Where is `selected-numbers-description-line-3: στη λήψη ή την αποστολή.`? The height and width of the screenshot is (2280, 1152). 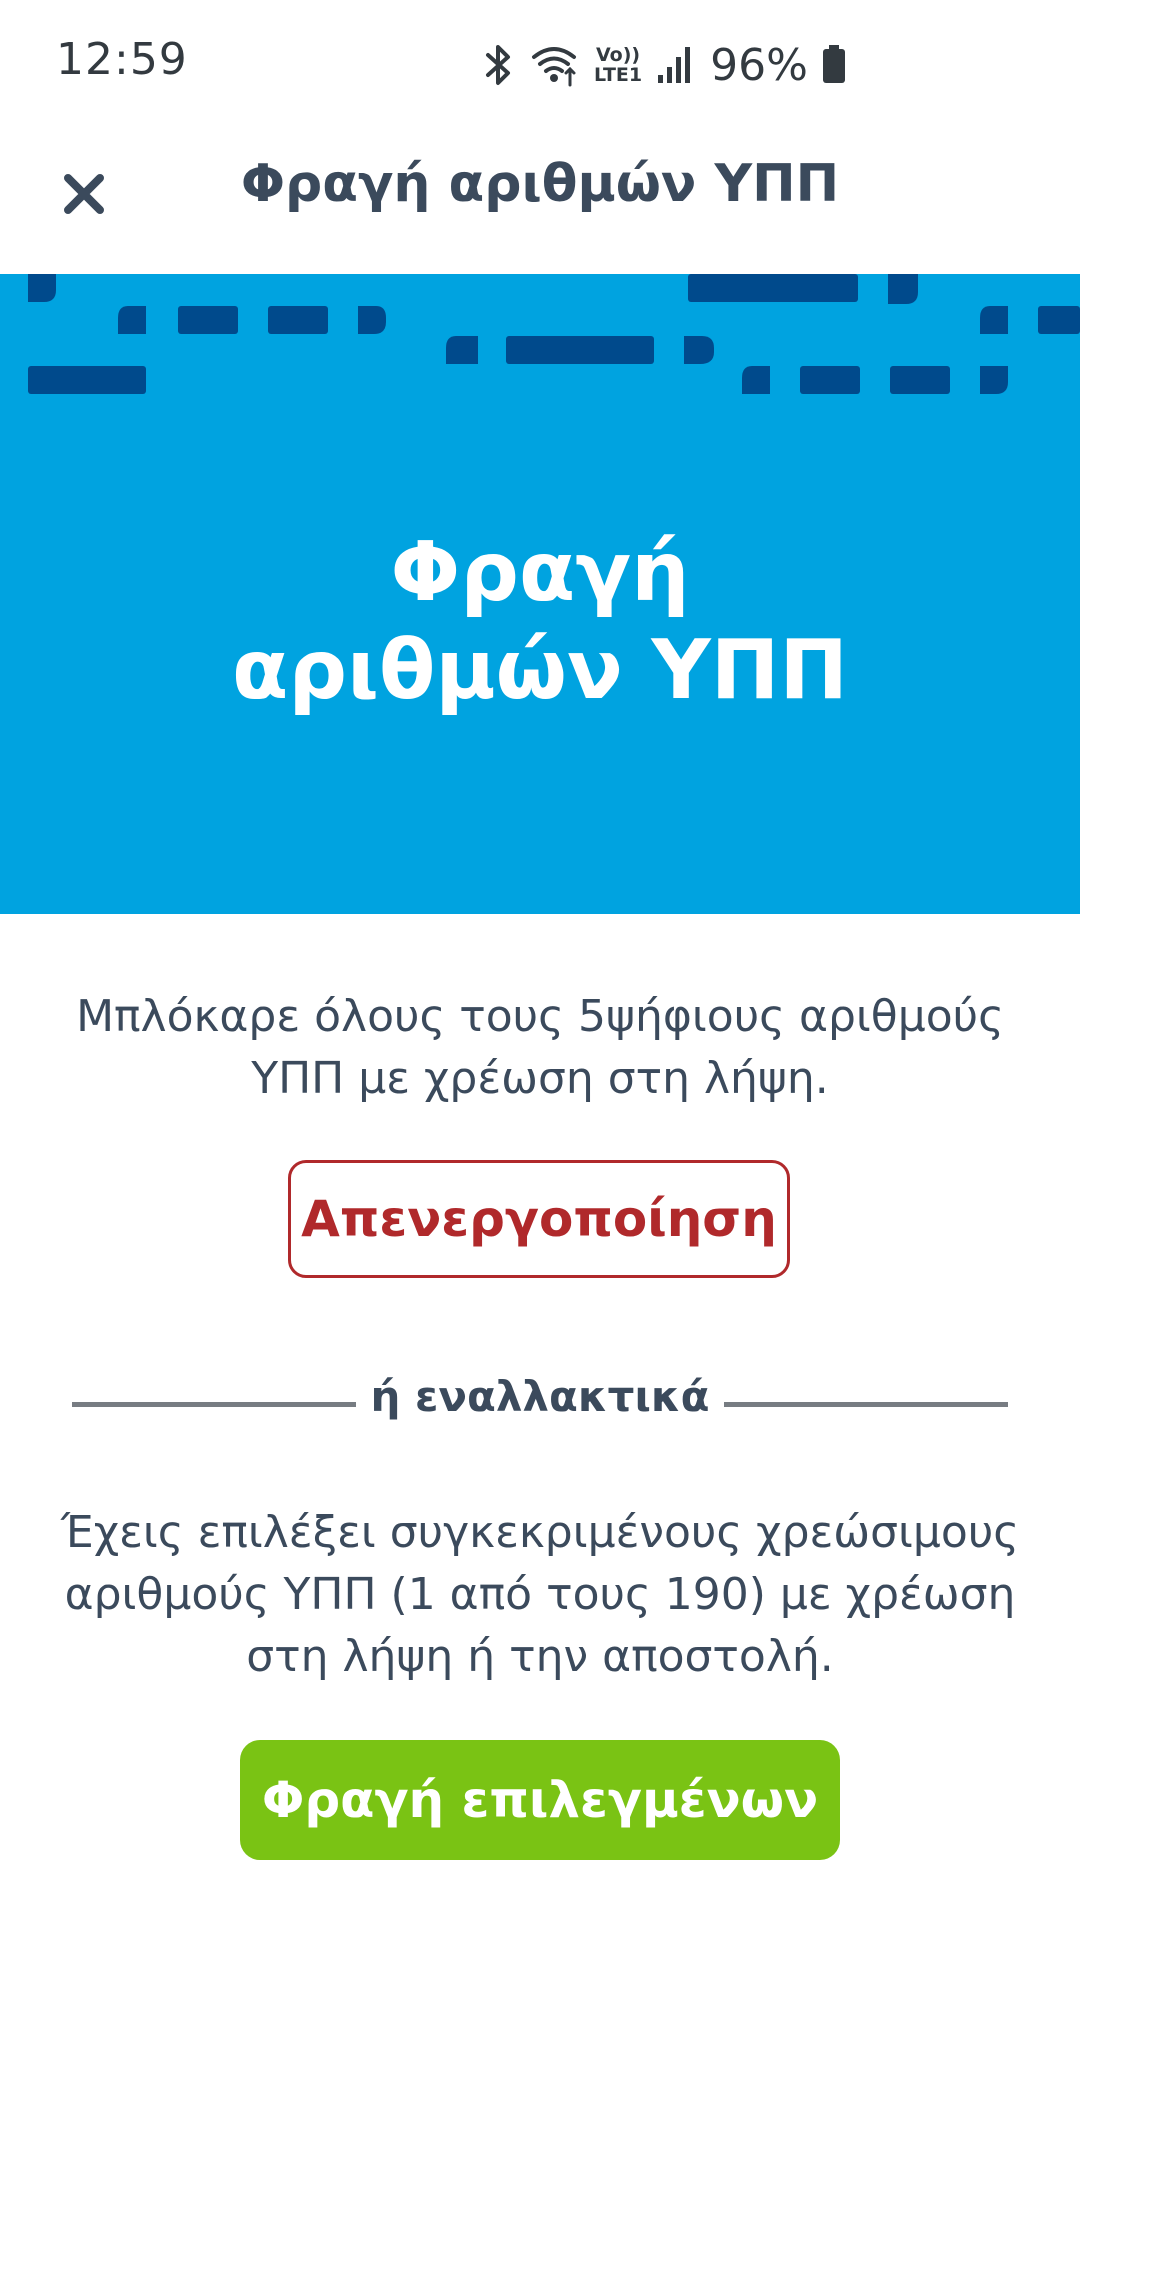 selected-numbers-description-line-3: στη λήψη ή την αποστολή. is located at coordinates (540, 1656).